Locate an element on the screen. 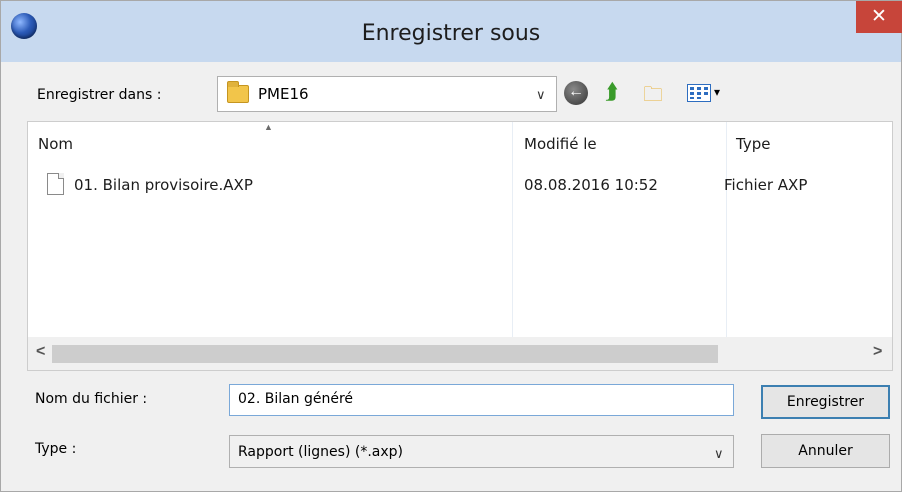  save-in-location: PME16 is located at coordinates (283, 94).